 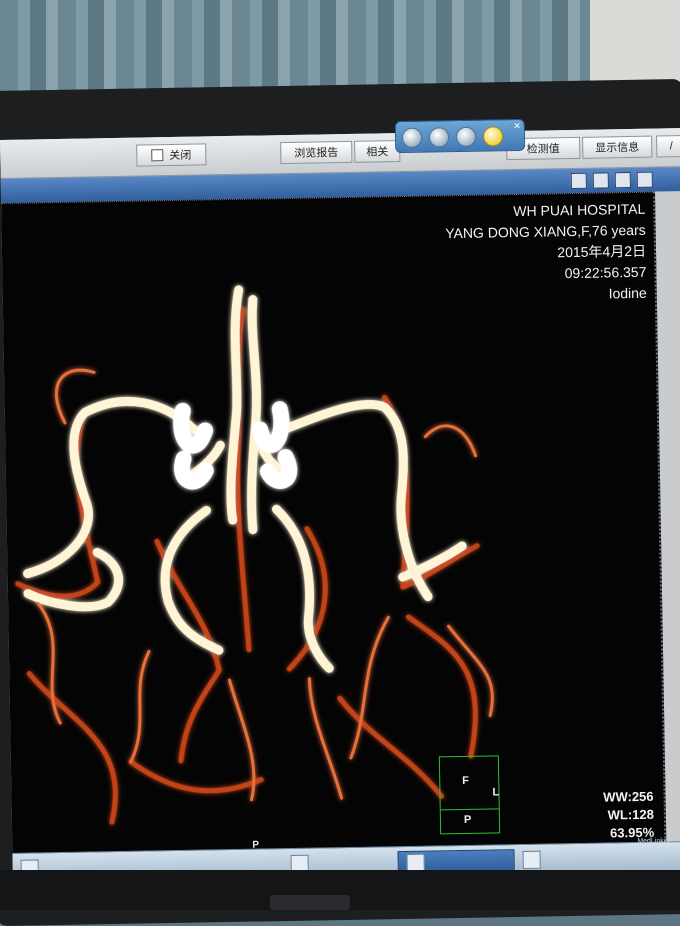 I want to click on monitor-brand-logo, so click(x=310, y=902).